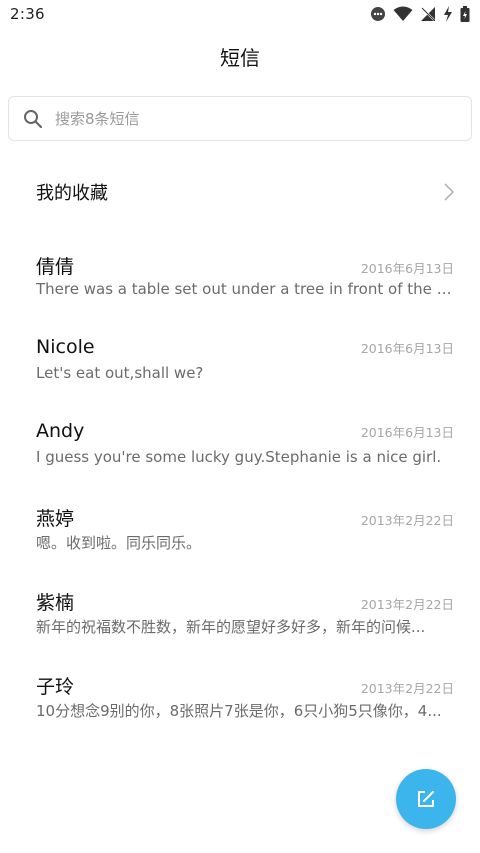 The height and width of the screenshot is (853, 480). What do you see at coordinates (403, 13) in the screenshot?
I see `wifi-icon` at bounding box center [403, 13].